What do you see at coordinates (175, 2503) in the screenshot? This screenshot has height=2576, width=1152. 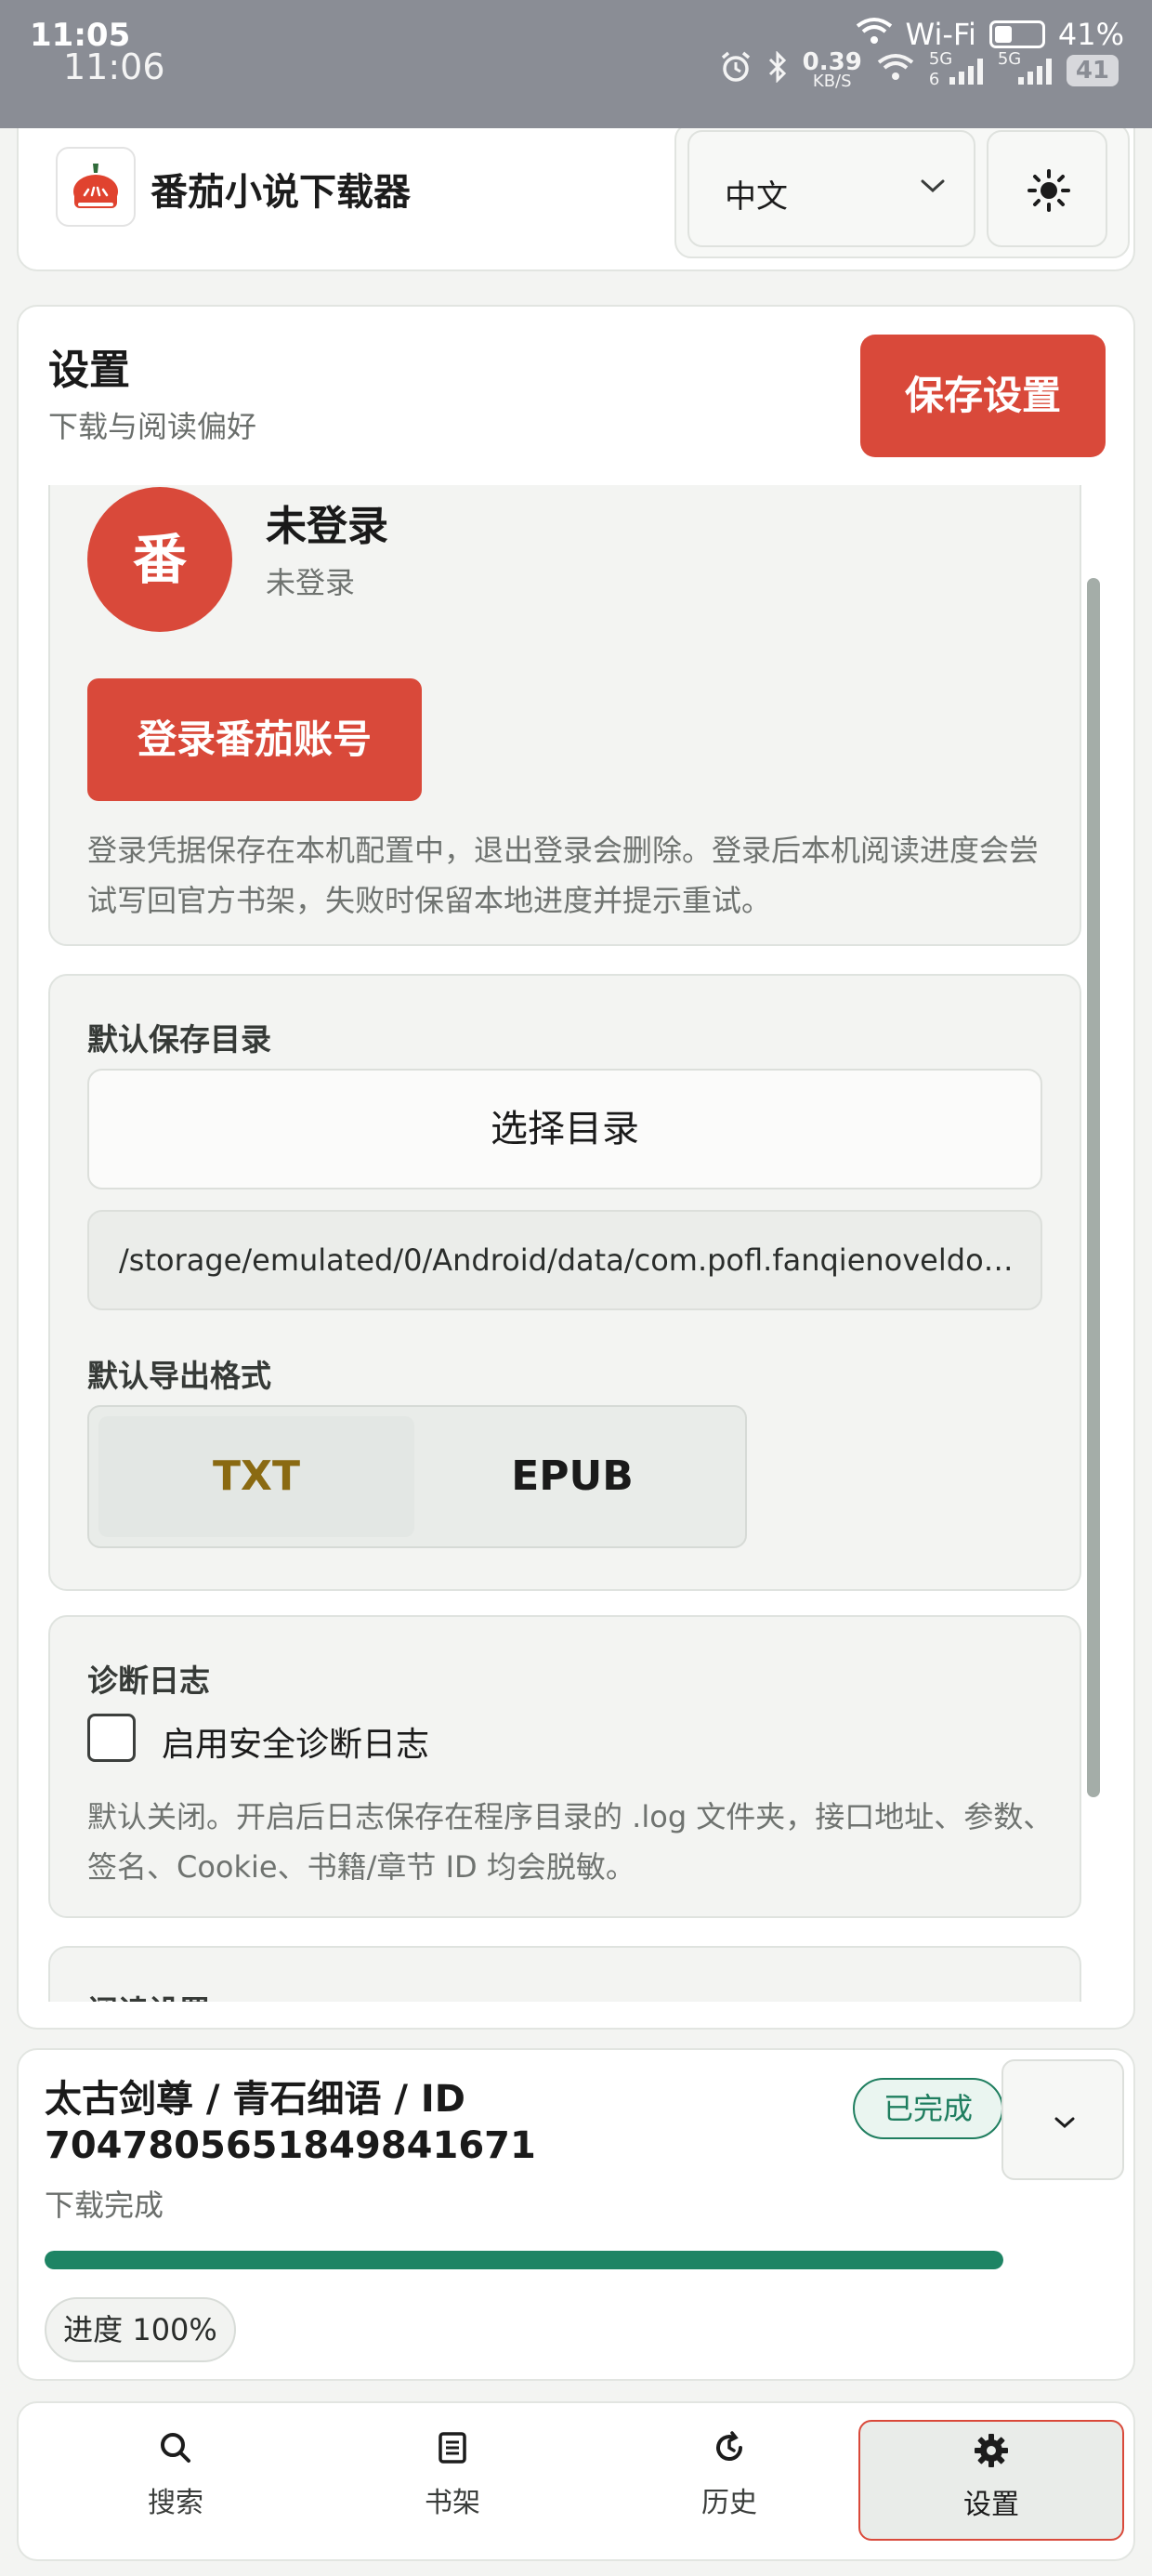 I see `nav-label-search: 搜索` at bounding box center [175, 2503].